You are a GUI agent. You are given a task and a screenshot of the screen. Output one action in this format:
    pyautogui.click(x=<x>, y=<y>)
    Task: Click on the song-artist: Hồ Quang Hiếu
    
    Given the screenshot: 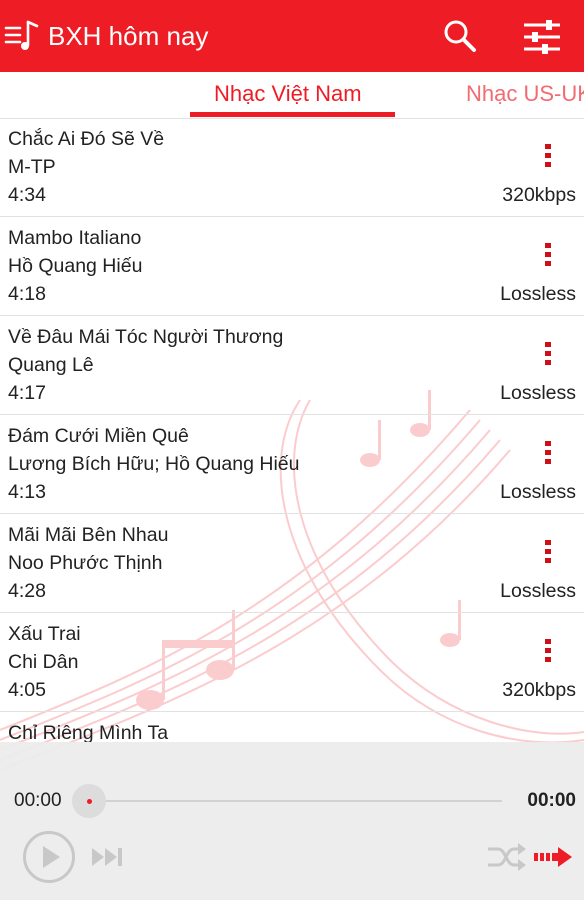 What is the action you would take?
    pyautogui.click(x=75, y=266)
    